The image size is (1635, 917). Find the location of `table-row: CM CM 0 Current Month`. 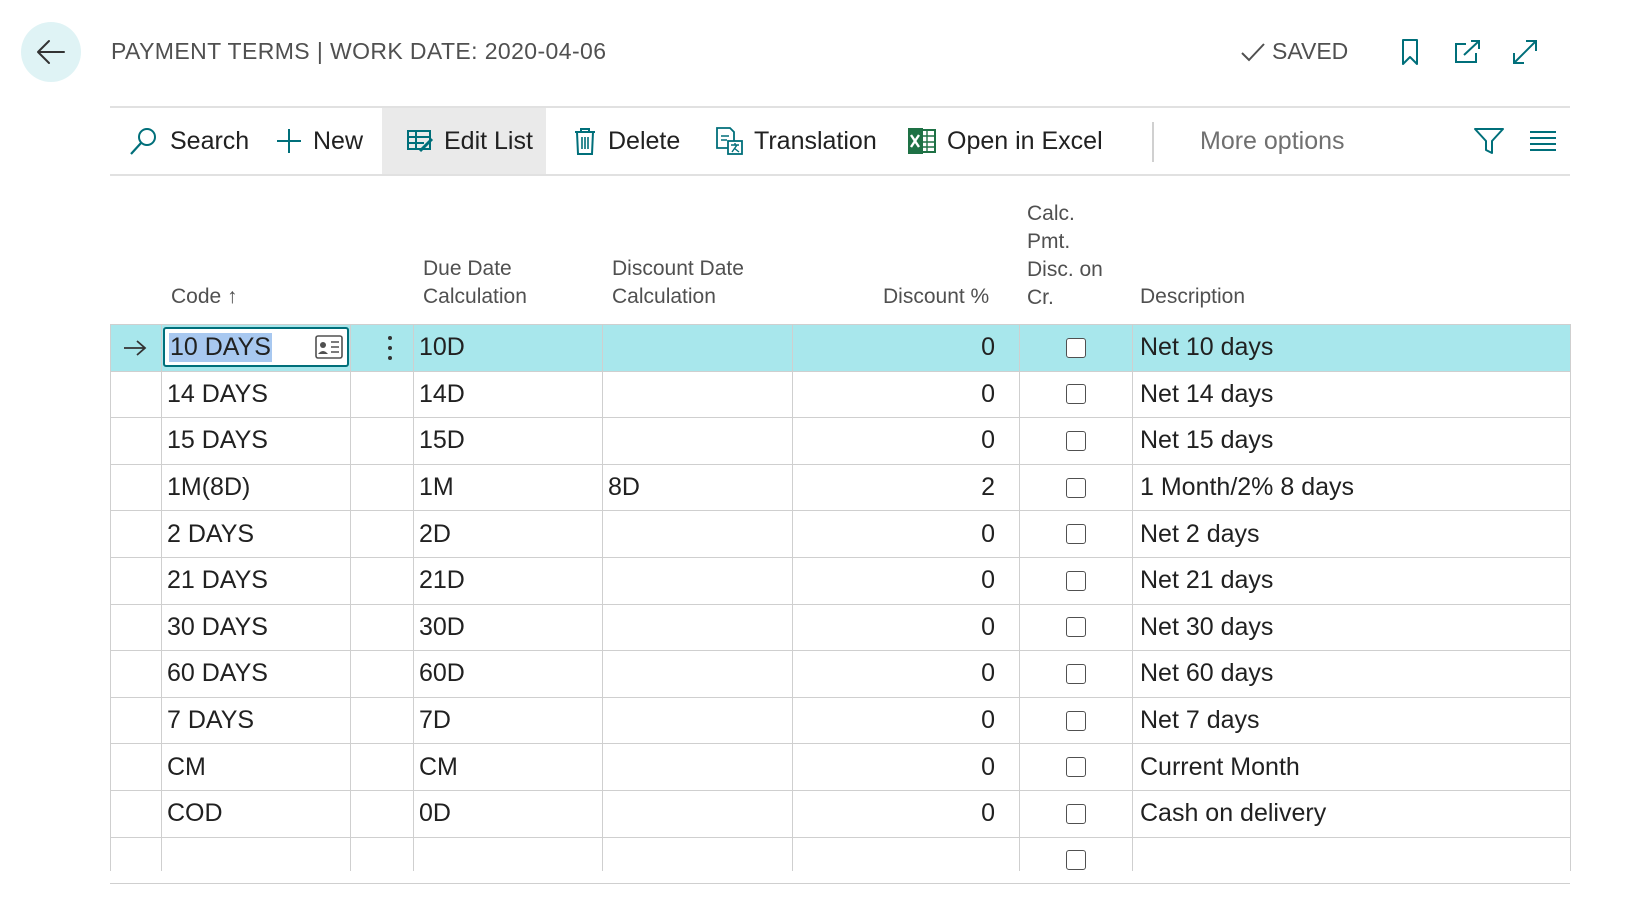

table-row: CM CM 0 Current Month is located at coordinates (840, 767).